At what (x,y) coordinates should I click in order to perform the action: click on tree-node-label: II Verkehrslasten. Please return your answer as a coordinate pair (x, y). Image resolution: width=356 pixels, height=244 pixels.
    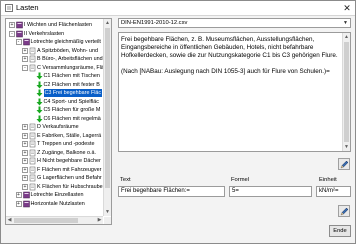
    Looking at the image, I should click on (44, 33).